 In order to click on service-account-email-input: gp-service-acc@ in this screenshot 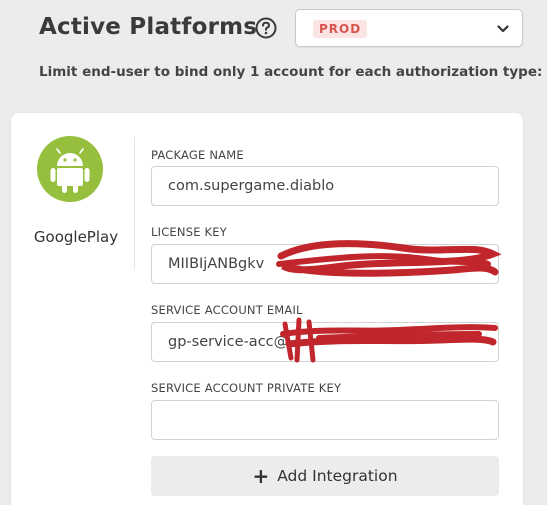, I will do `click(325, 342)`.